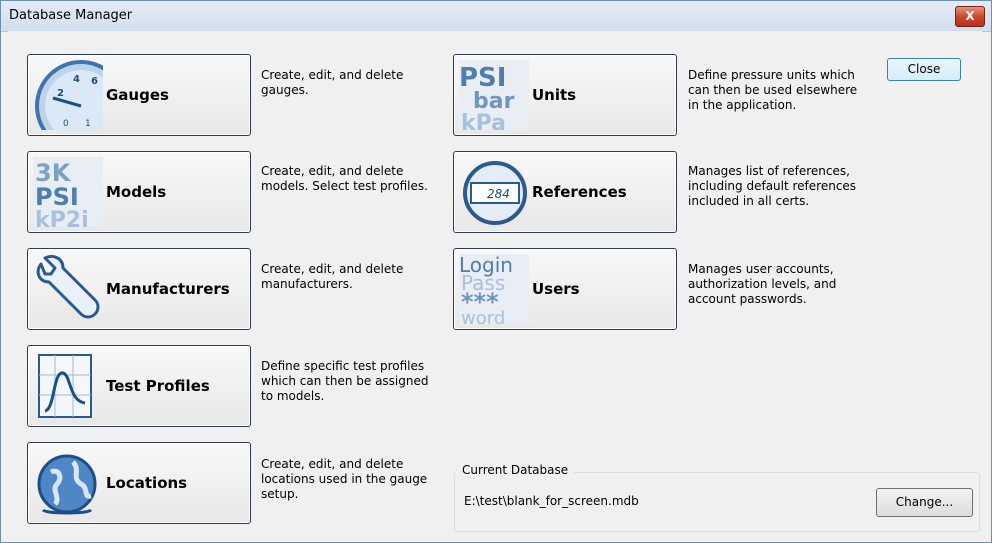  What do you see at coordinates (69, 95) in the screenshot?
I see `gauge-icon: 4 6 2 0 1` at bounding box center [69, 95].